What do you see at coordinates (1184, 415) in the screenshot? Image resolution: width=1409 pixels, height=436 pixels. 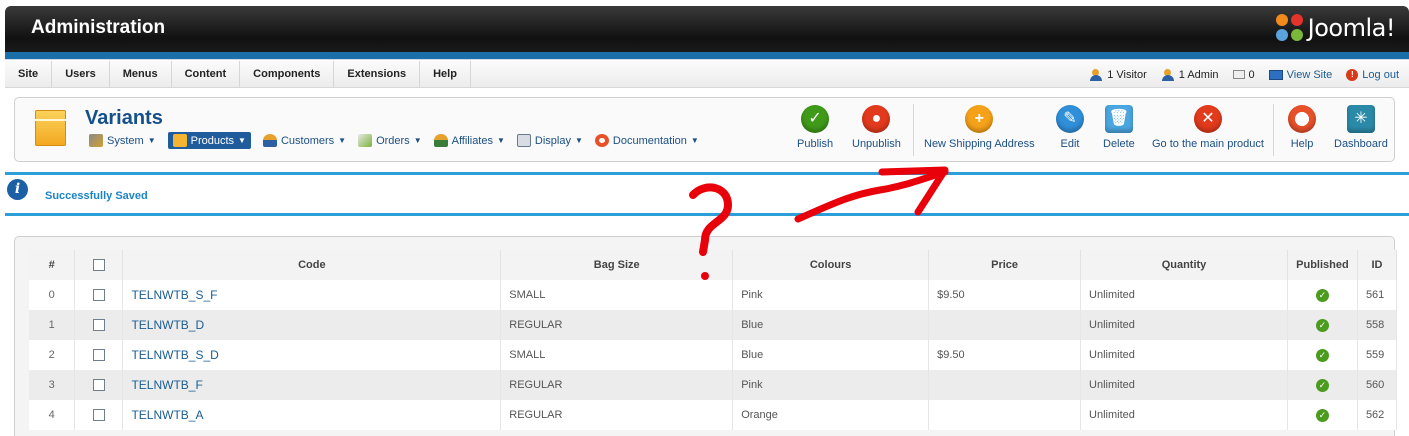 I see `quantity-cell: Unlimited` at bounding box center [1184, 415].